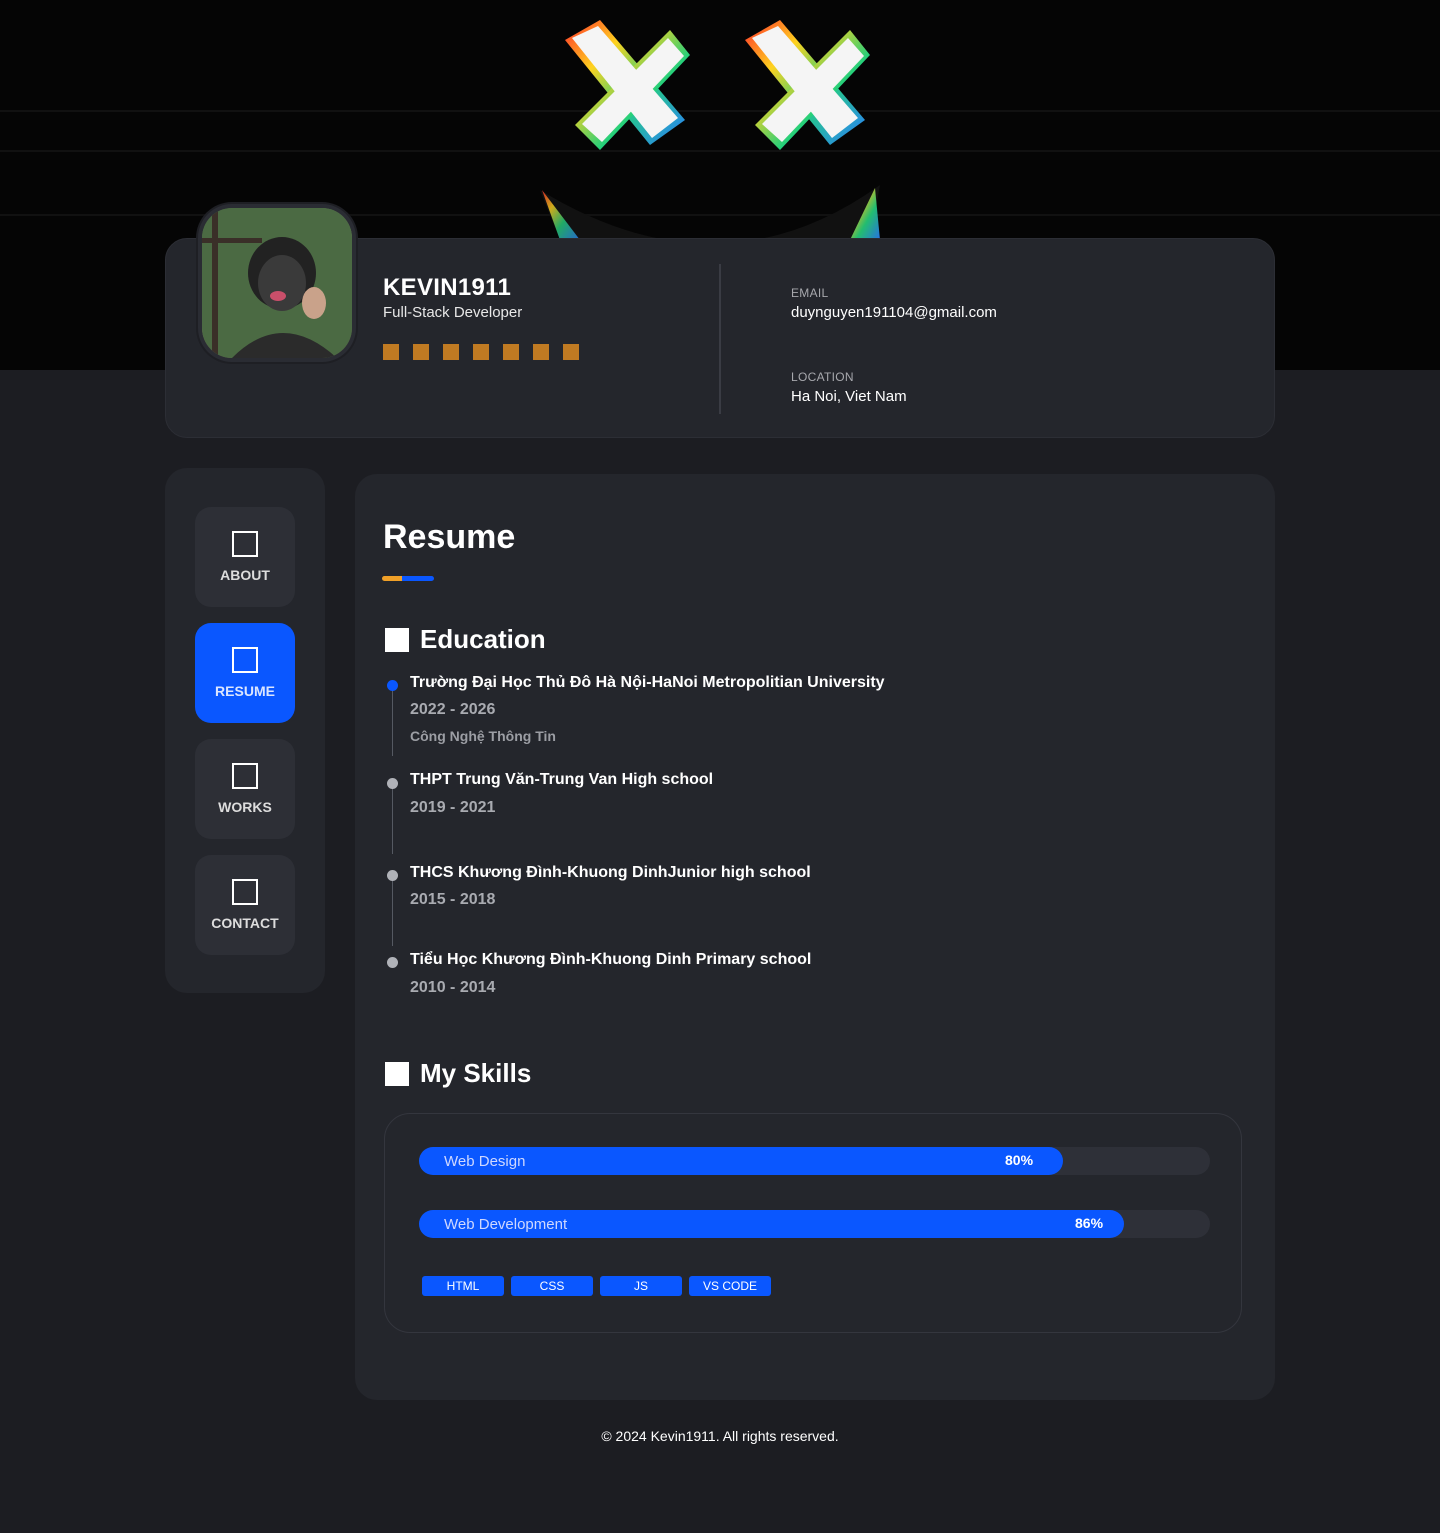  What do you see at coordinates (810, 293) in the screenshot?
I see `email-label: EMAIL` at bounding box center [810, 293].